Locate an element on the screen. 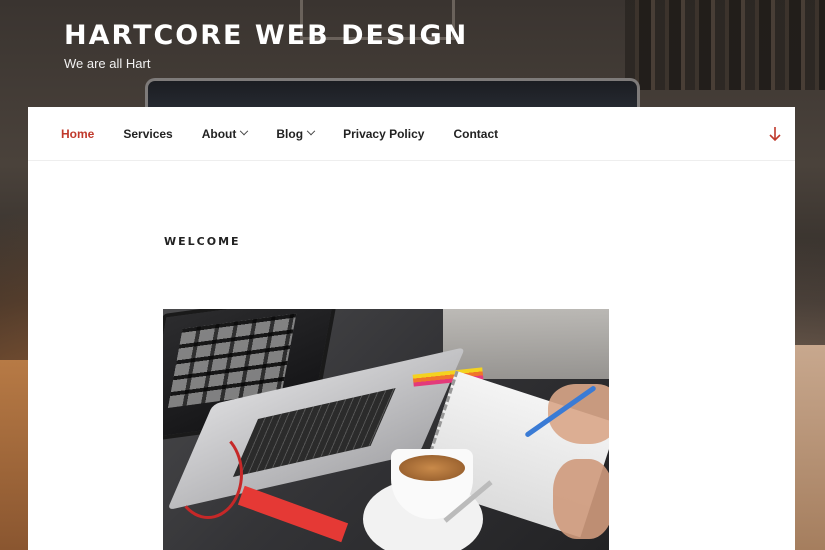 This screenshot has height=550, width=825. nav-item-privacy-policy: Privacy Policy is located at coordinates (383, 134).